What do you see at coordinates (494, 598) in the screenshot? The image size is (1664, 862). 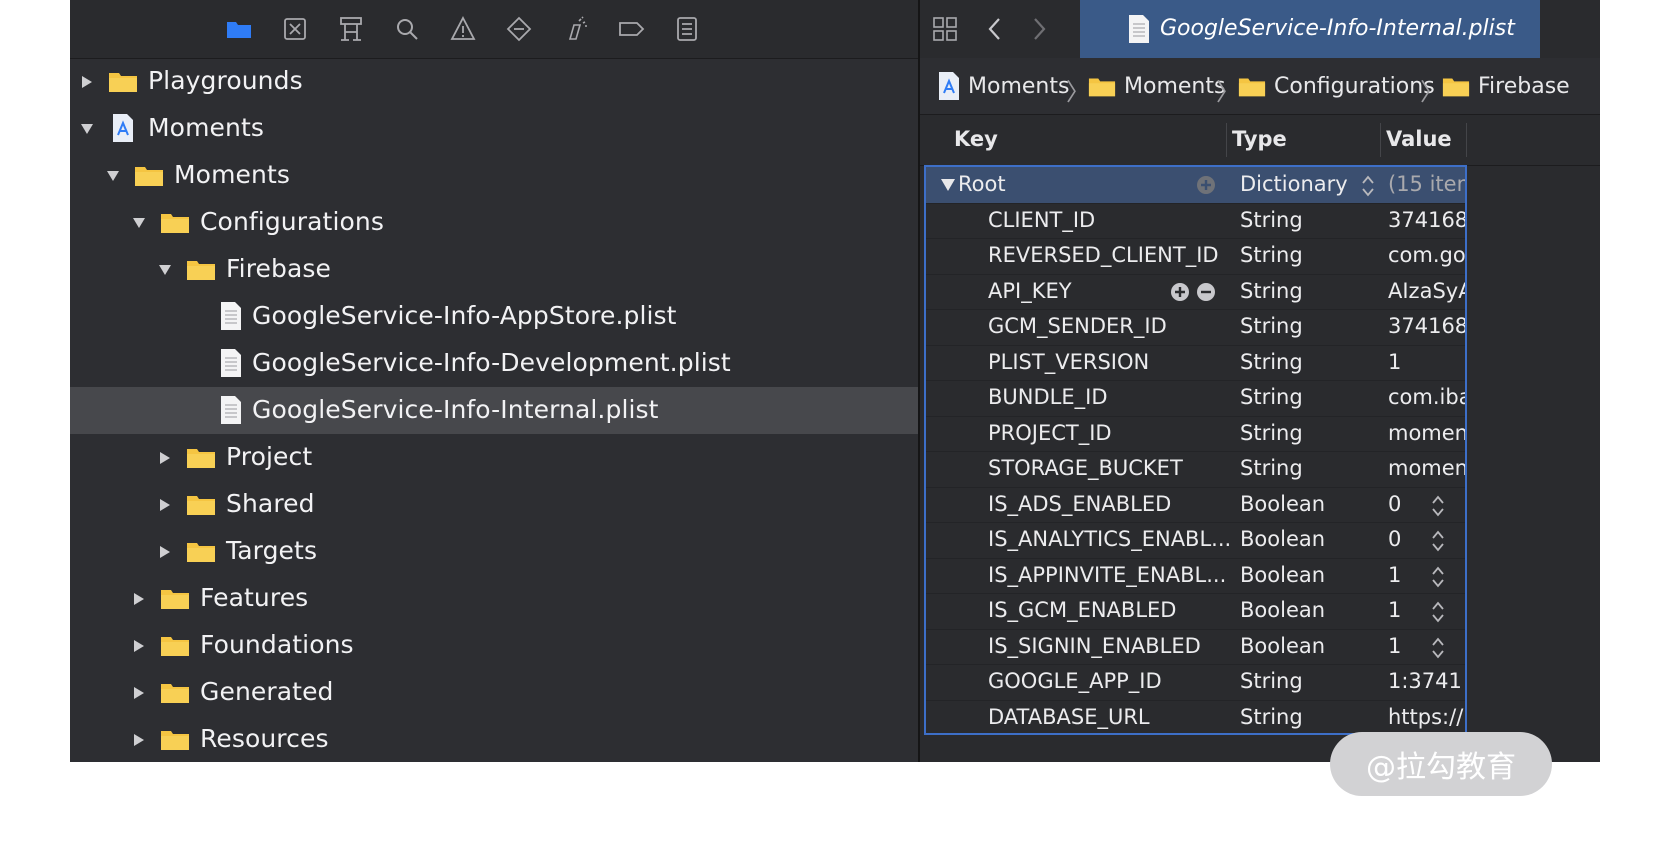 I see `tree-item-features: Features` at bounding box center [494, 598].